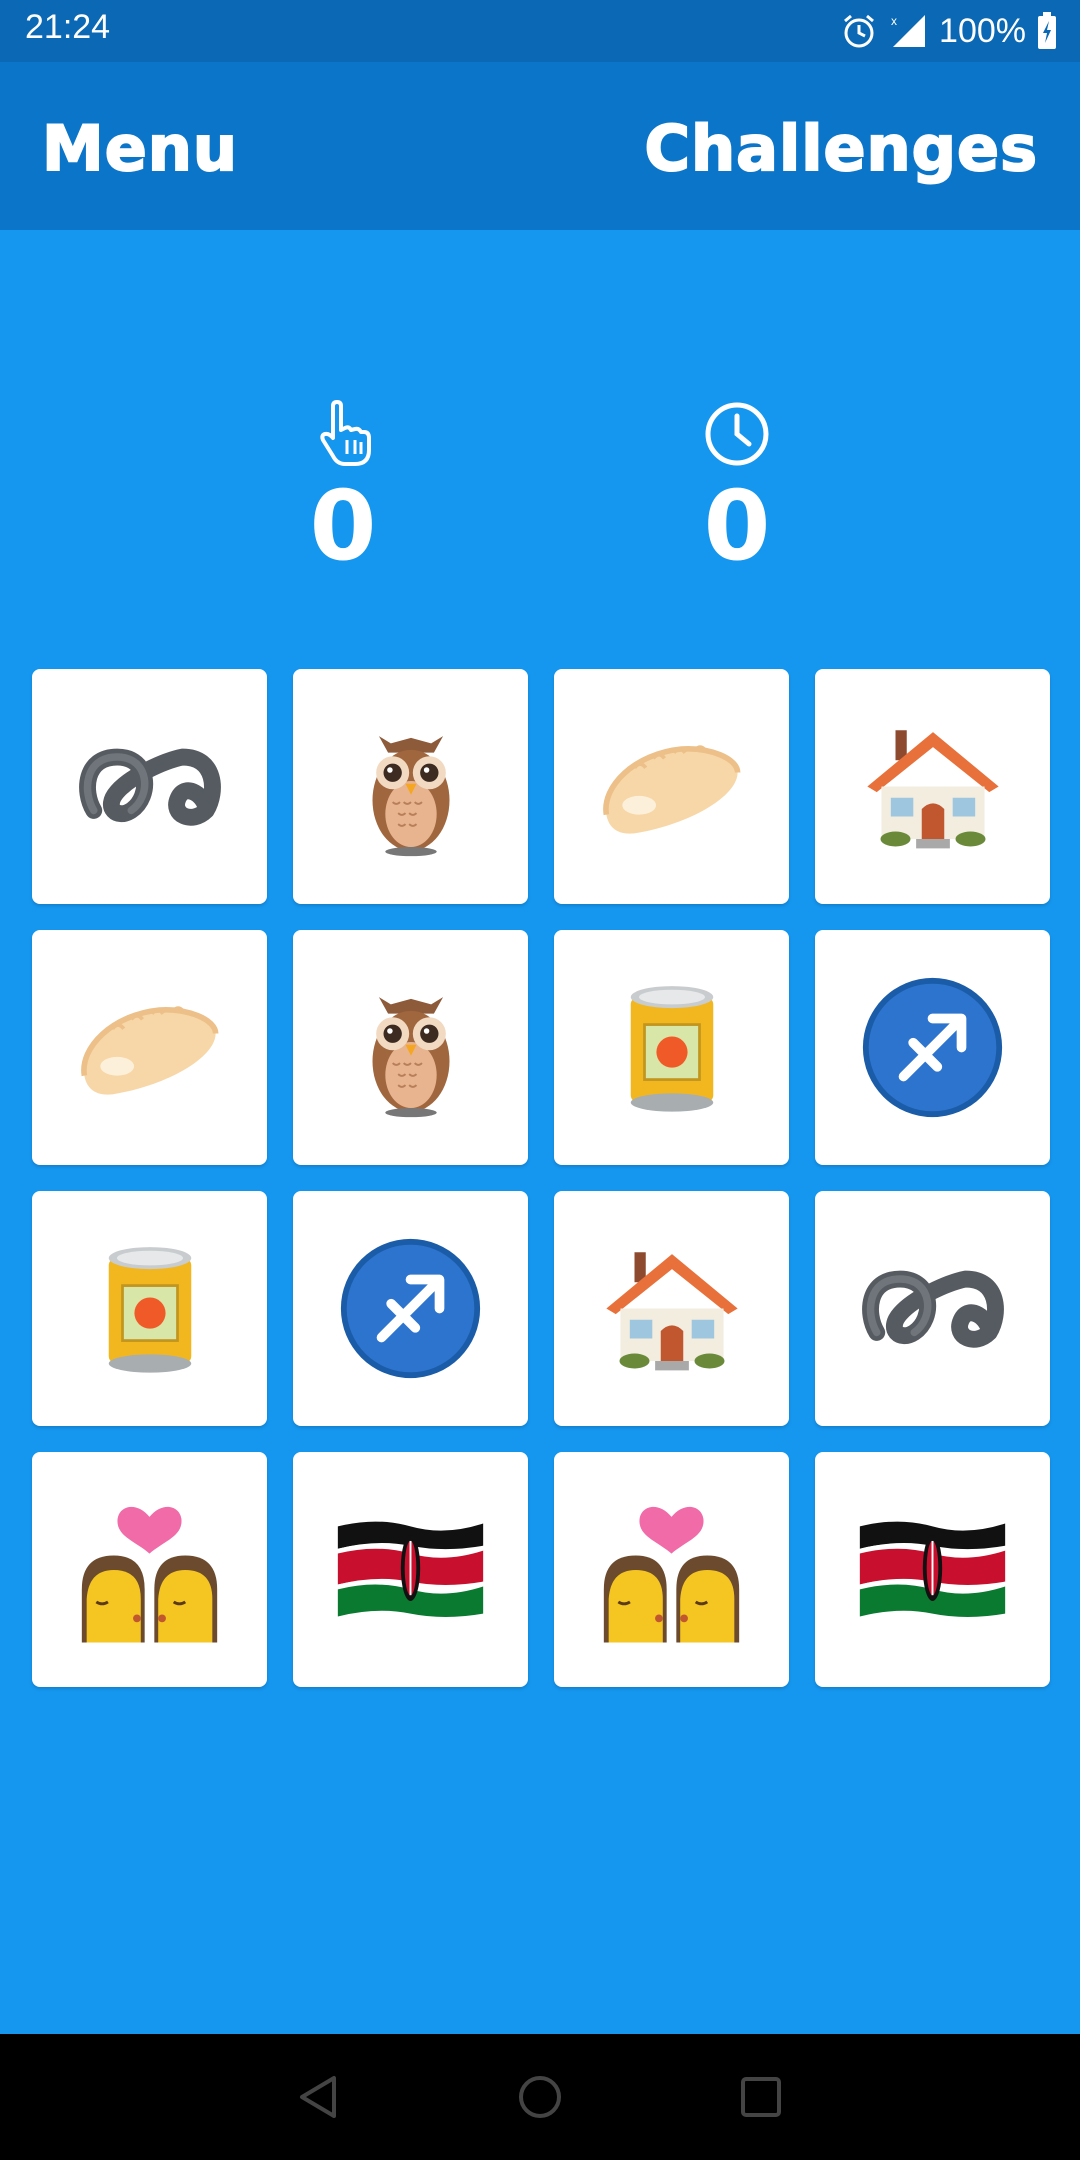 Image resolution: width=1080 pixels, height=2160 pixels. Describe the element at coordinates (761, 2097) in the screenshot. I see `recents-icon` at that location.